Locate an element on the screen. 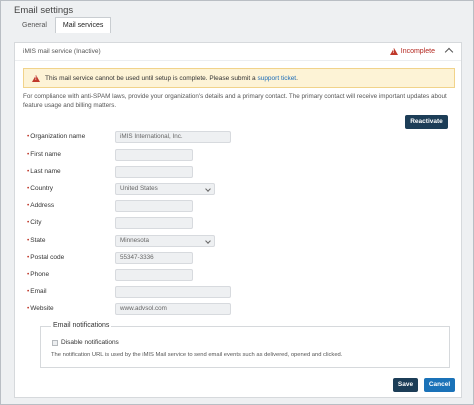  email-input is located at coordinates (173, 292).